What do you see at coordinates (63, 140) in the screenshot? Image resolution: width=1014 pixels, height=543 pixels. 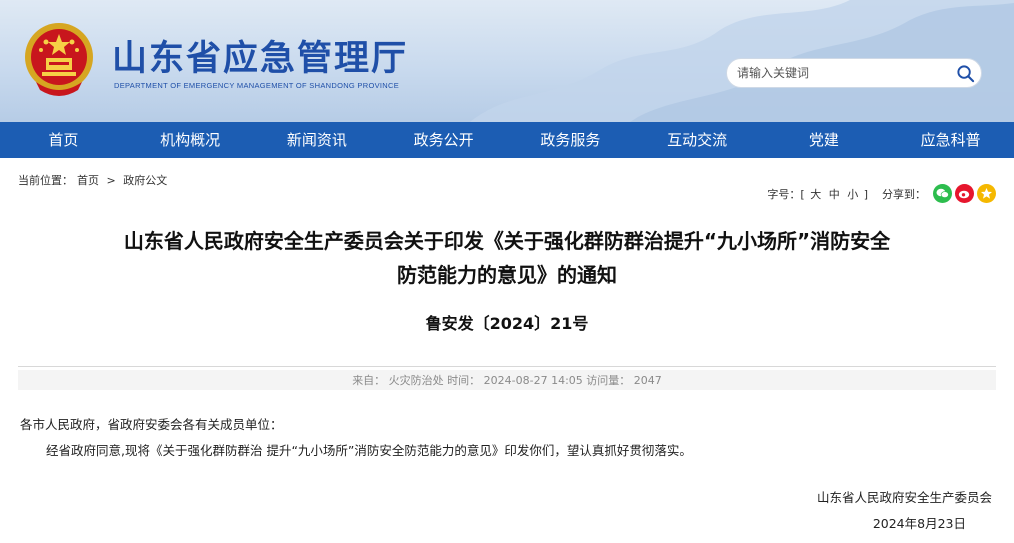 I see `nav-item-home: 首页` at bounding box center [63, 140].